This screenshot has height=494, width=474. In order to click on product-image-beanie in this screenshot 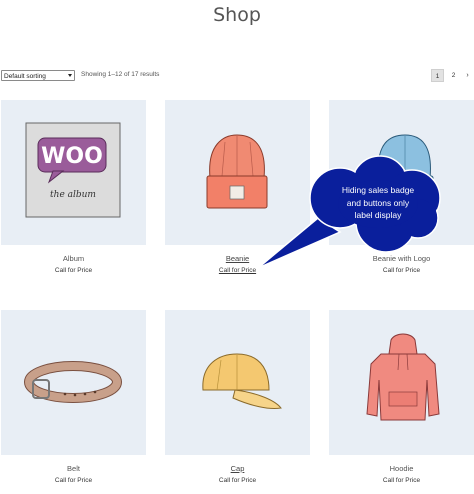, I will do `click(237, 172)`.